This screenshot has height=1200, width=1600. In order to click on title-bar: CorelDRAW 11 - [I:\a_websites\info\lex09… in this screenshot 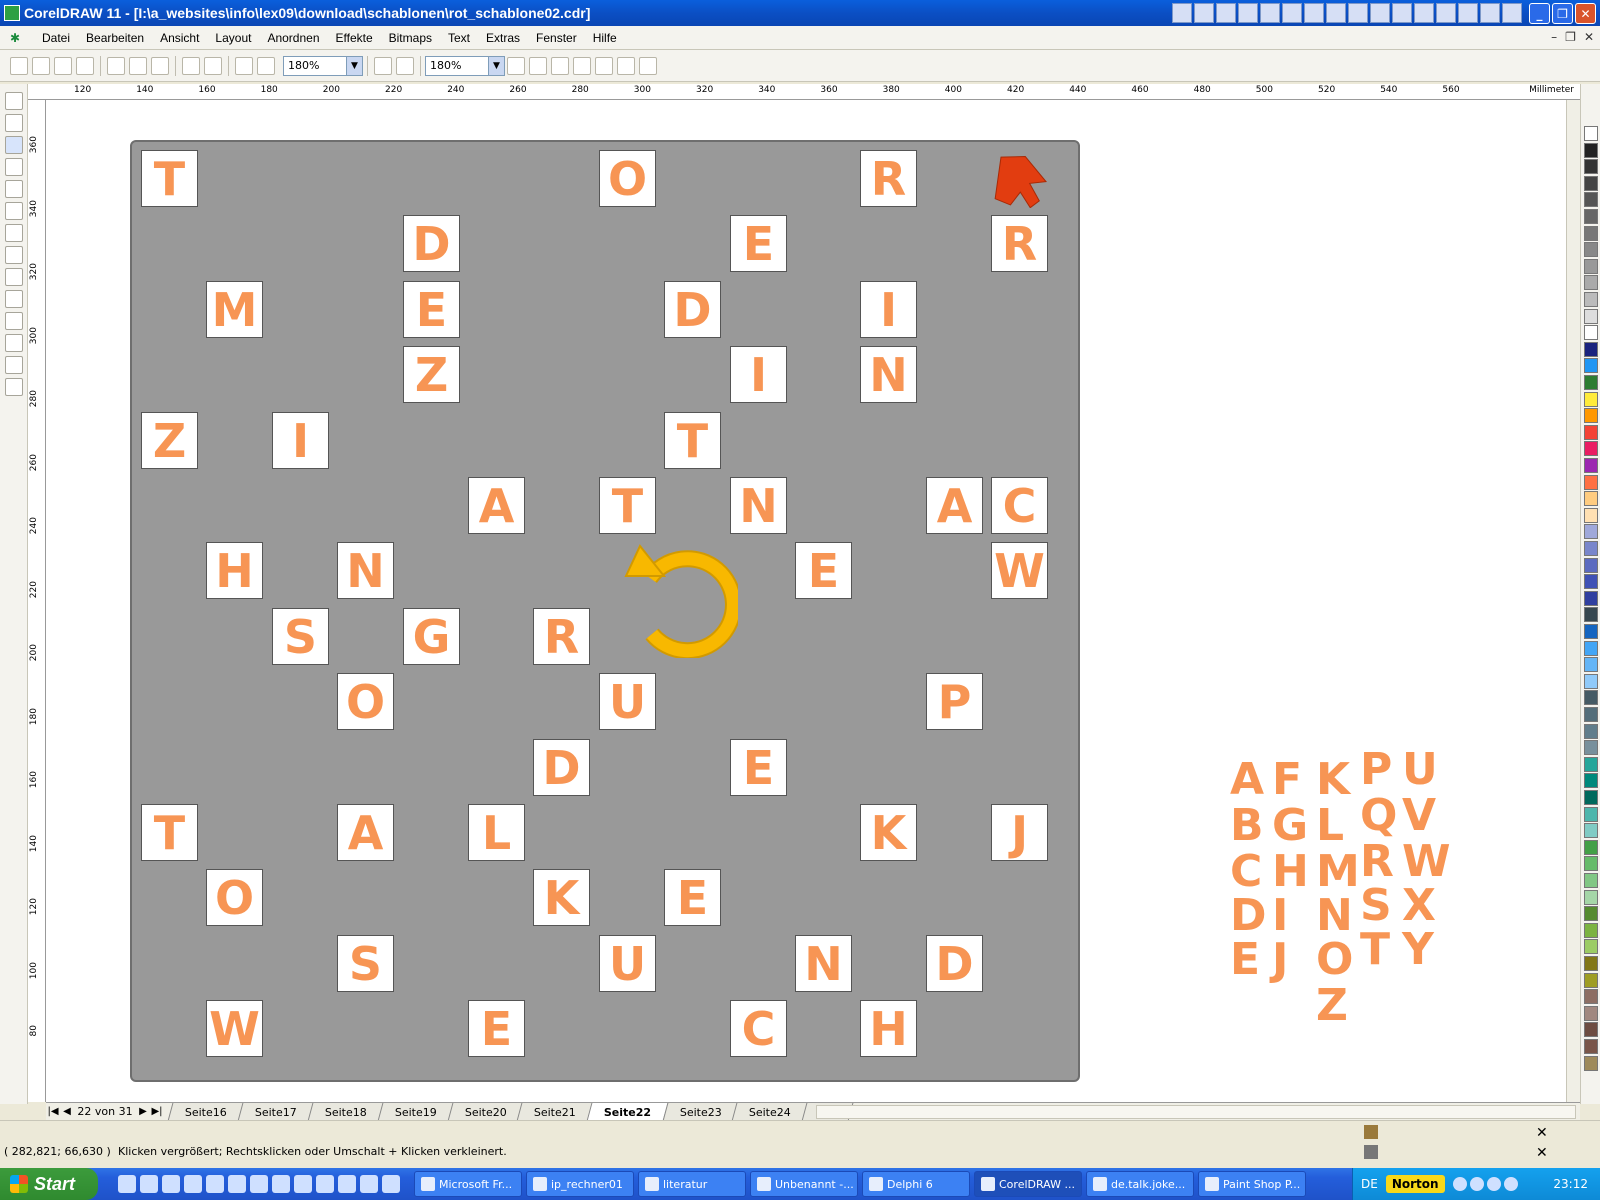, I will do `click(800, 13)`.